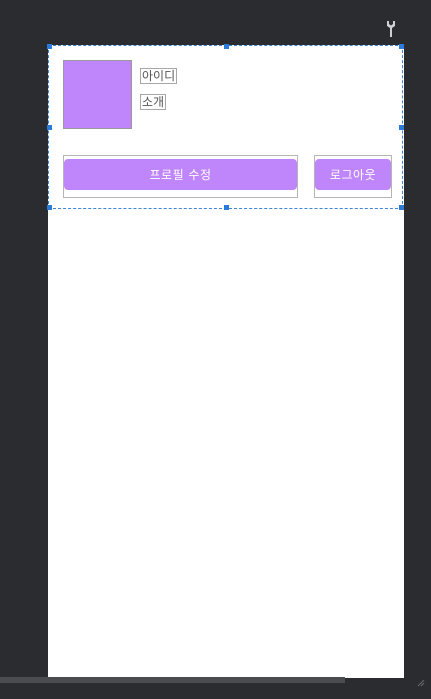  What do you see at coordinates (49, 127) in the screenshot?
I see `resize-handle-left` at bounding box center [49, 127].